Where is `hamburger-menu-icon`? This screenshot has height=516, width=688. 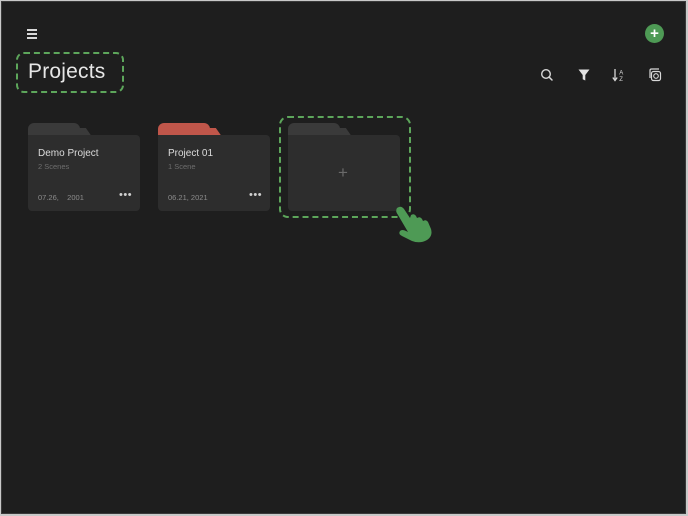 hamburger-menu-icon is located at coordinates (32, 34).